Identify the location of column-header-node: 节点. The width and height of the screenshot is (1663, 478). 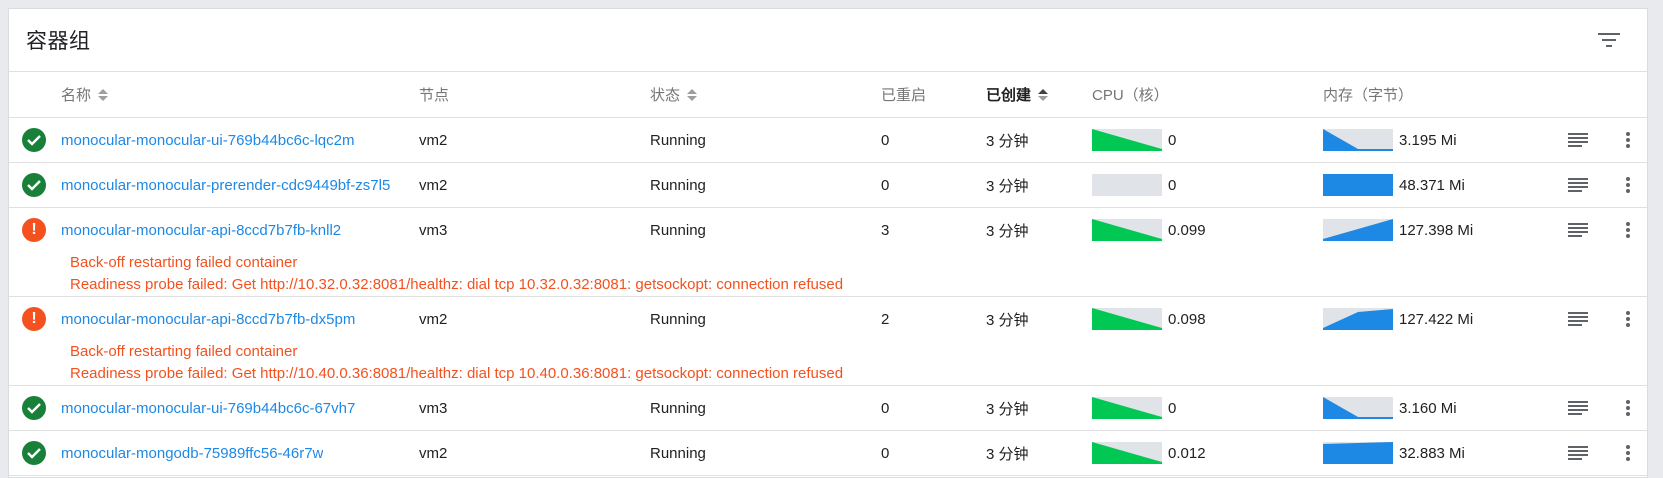
(434, 94).